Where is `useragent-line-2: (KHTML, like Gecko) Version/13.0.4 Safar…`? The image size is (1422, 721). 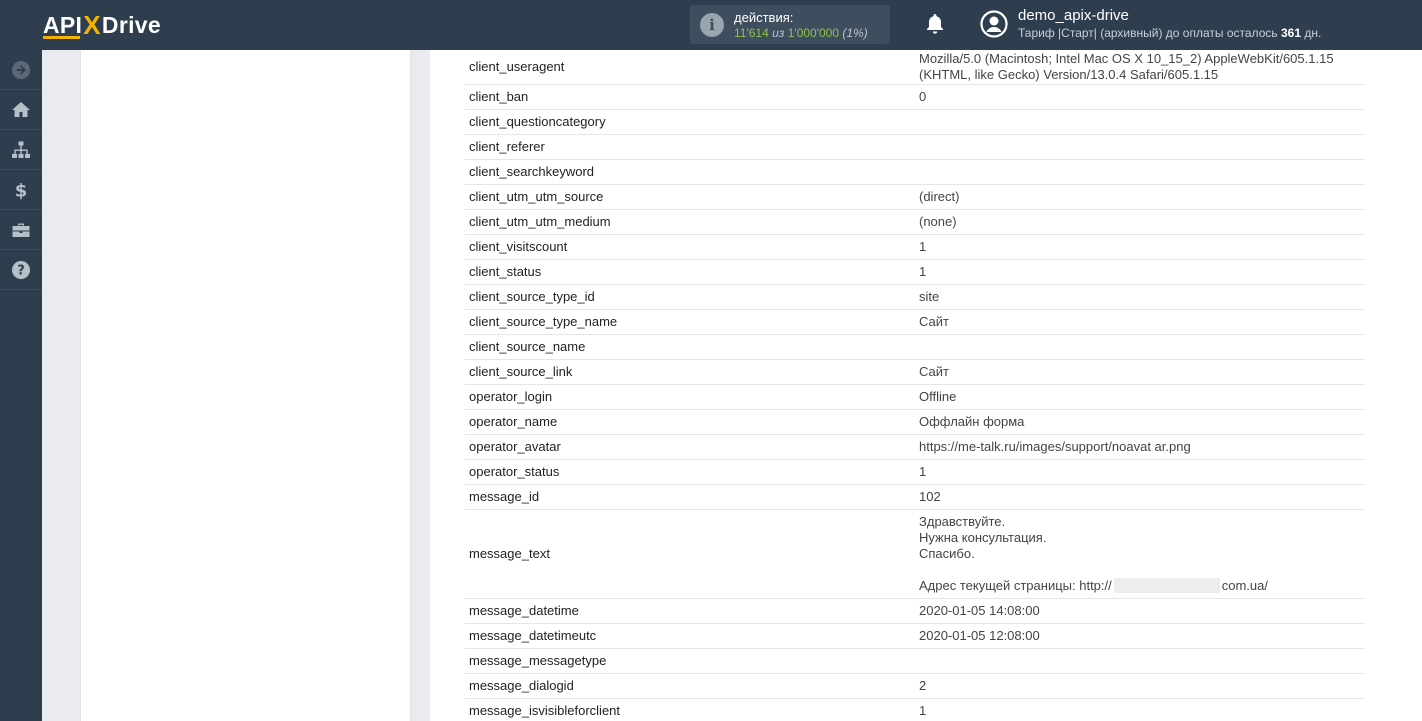
useragent-line-2: (KHTML, like Gecko) Version/13.0.4 Safar… is located at coordinates (1069, 74).